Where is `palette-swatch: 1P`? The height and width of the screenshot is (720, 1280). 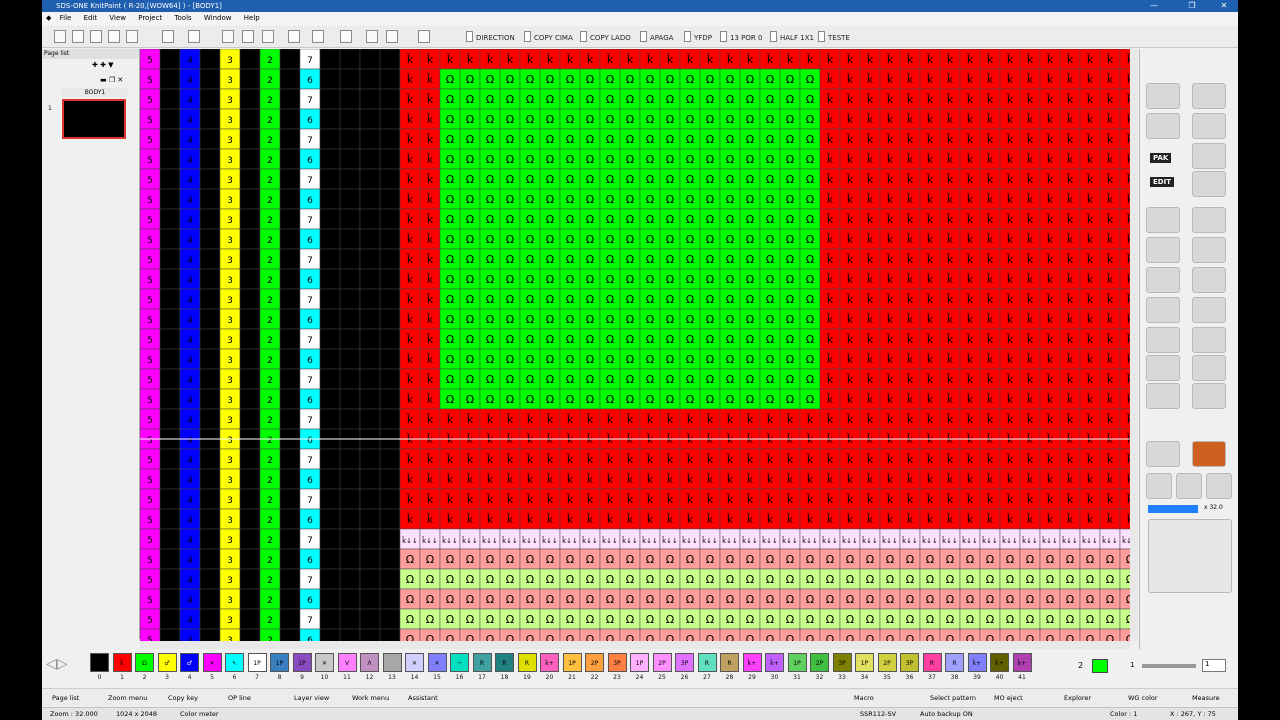
palette-swatch: 1P is located at coordinates (302, 662).